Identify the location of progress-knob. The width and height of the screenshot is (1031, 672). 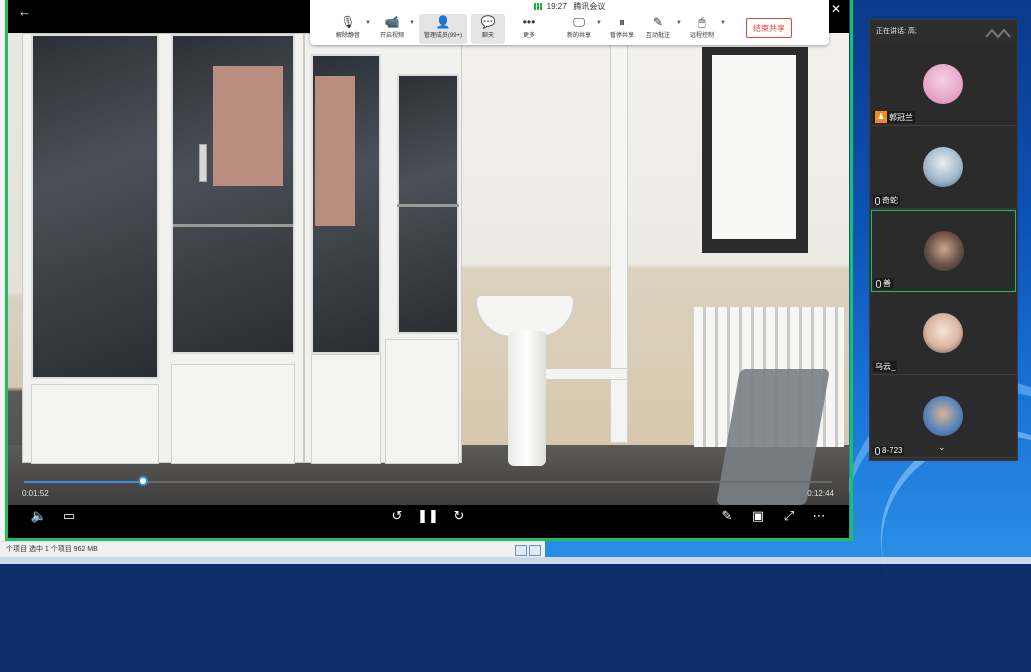
(142, 481).